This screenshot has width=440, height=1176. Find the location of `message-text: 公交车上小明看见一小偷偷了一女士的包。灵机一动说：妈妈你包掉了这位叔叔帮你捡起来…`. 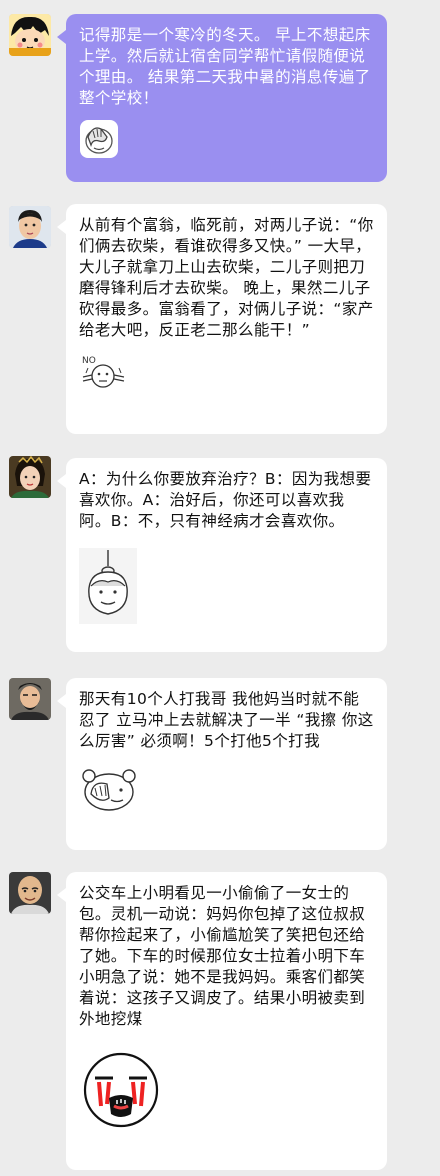

message-text: 公交车上小明看见一小偷偷了一女士的包。灵机一动说：妈妈你包掉了这位叔叔帮你捡起来… is located at coordinates (222, 956).